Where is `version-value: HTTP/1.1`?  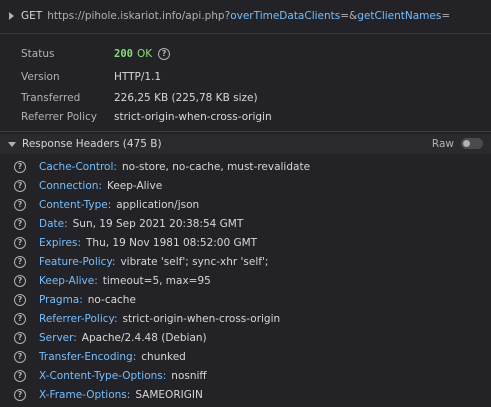
version-value: HTTP/1.1 is located at coordinates (138, 77).